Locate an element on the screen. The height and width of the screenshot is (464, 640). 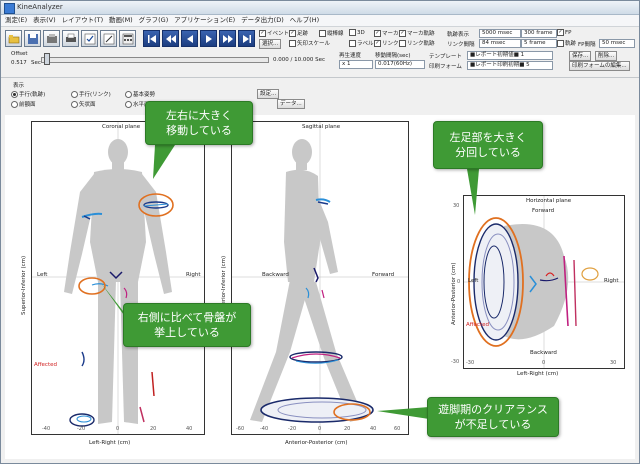
play-first-icon is located at coordinates (151, 38).